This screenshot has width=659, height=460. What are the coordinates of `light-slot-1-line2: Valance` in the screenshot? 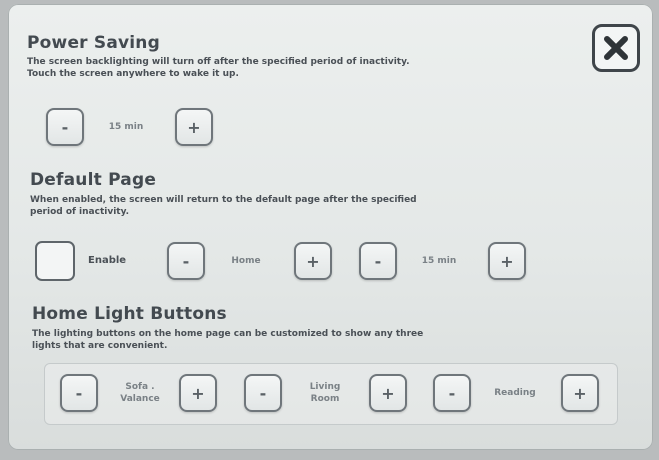 It's located at (140, 399).